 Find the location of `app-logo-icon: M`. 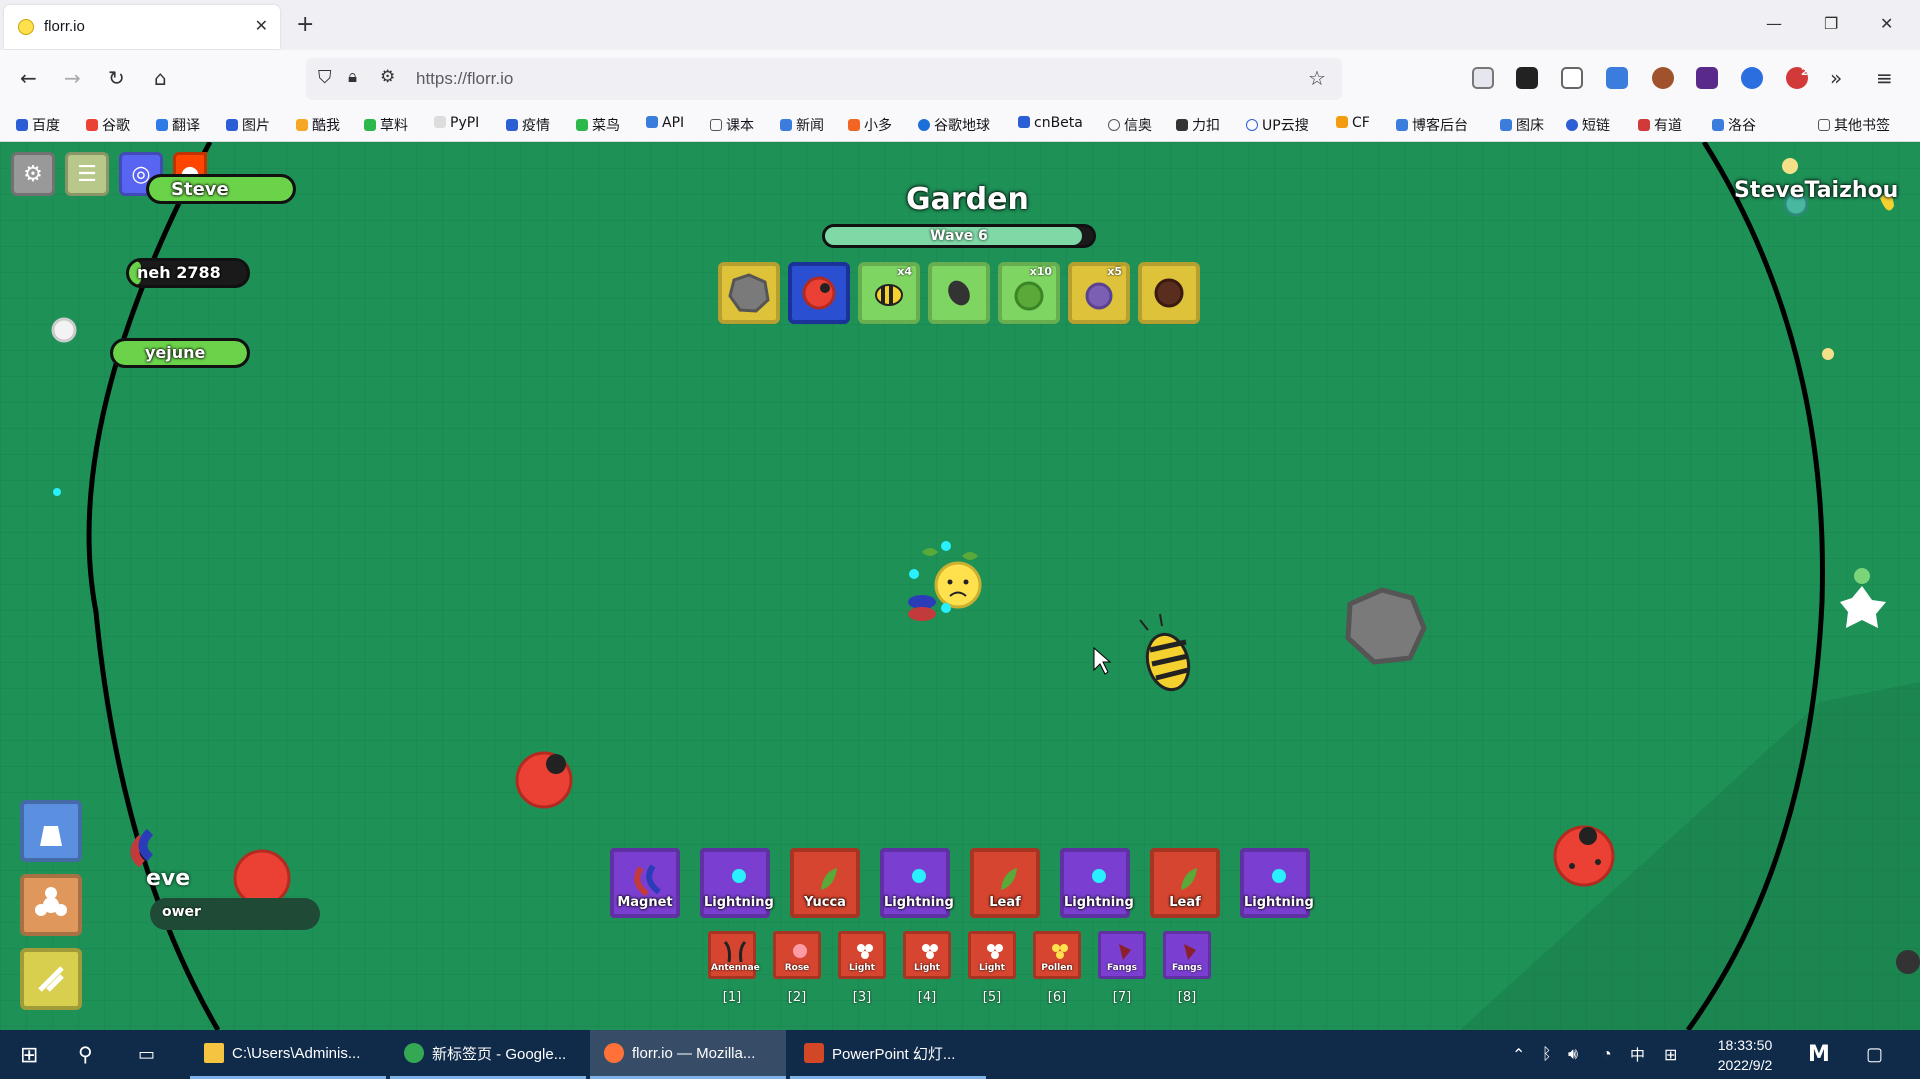

app-logo-icon: M is located at coordinates (1819, 1054).